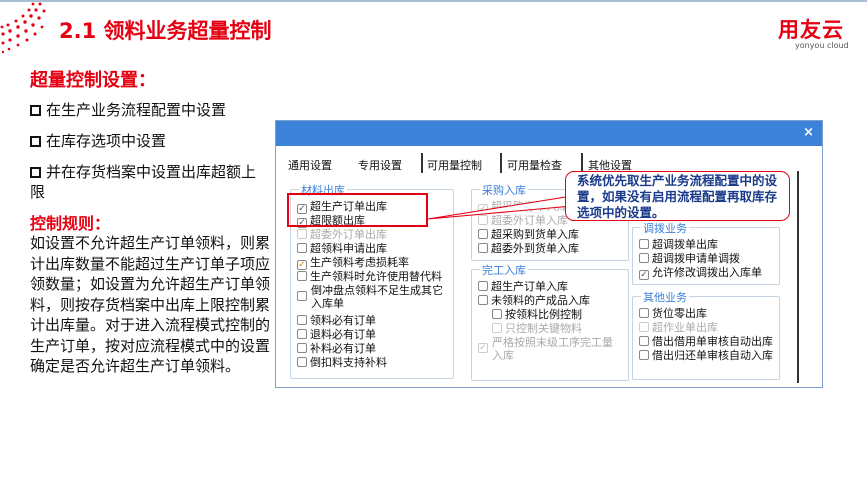 Image resolution: width=867 pixels, height=492 pixels. Describe the element at coordinates (706, 355) in the screenshot. I see `checkbox: 借出归还单审核自动入库` at that location.